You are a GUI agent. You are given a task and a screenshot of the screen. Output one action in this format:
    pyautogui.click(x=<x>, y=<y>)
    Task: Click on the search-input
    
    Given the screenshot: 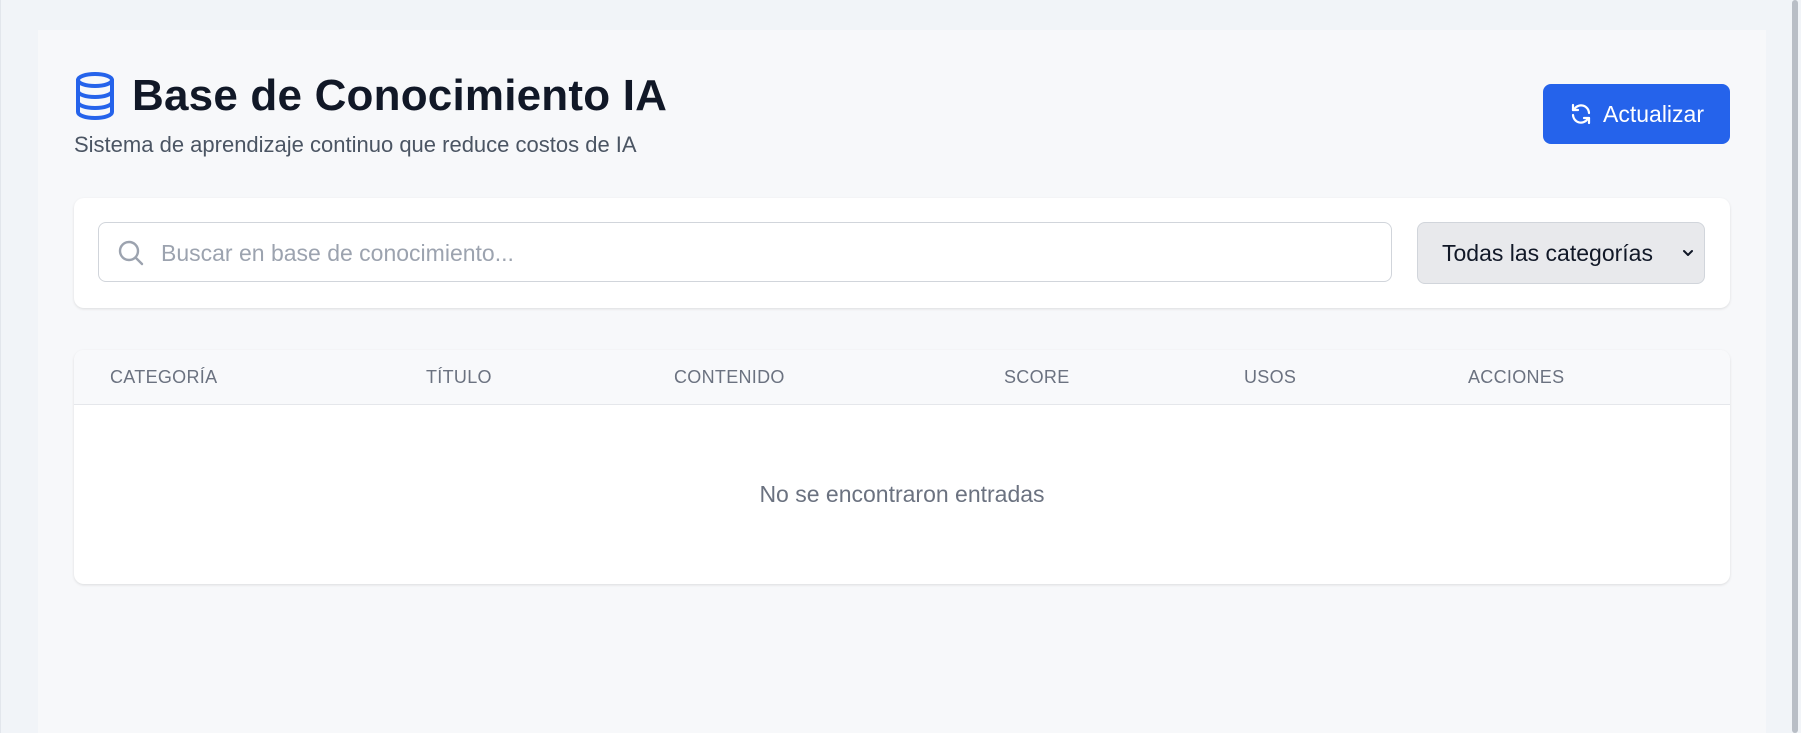 What is the action you would take?
    pyautogui.click(x=771, y=253)
    